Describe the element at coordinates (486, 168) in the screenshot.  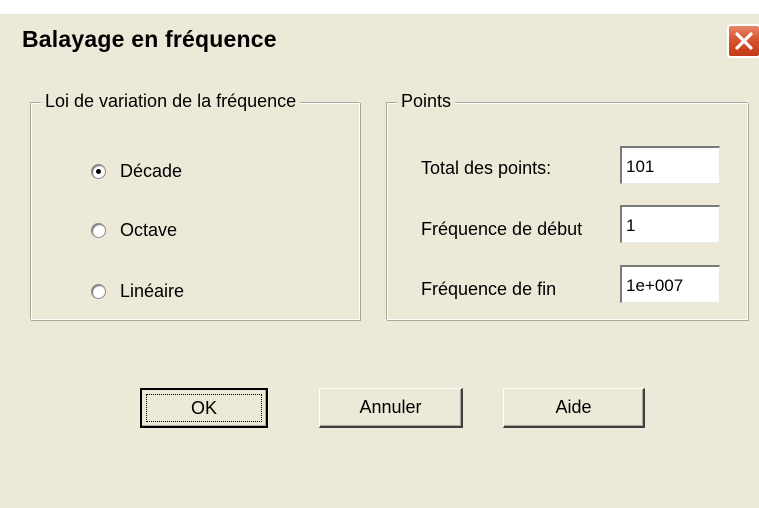
I see `total-points-label: Total des points:` at that location.